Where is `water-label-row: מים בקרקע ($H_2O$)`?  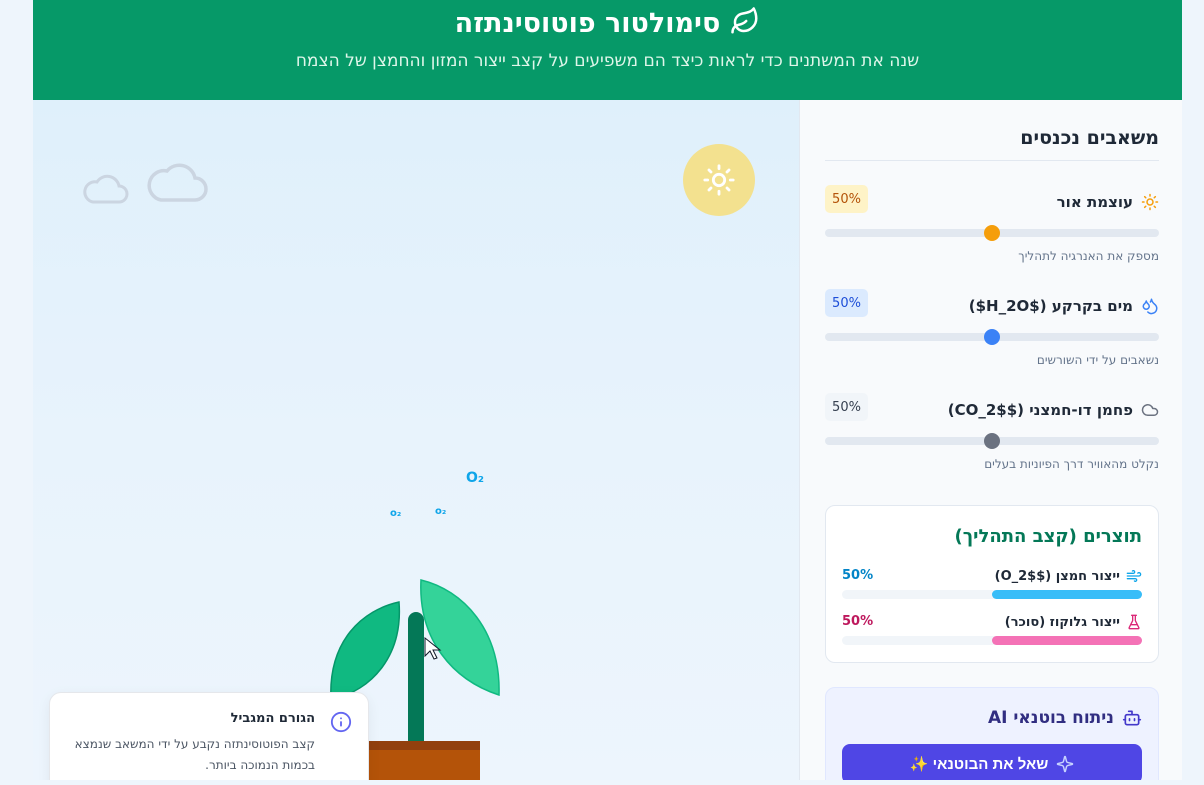 water-label-row: מים בקרקע ($H_2O$) is located at coordinates (1064, 306).